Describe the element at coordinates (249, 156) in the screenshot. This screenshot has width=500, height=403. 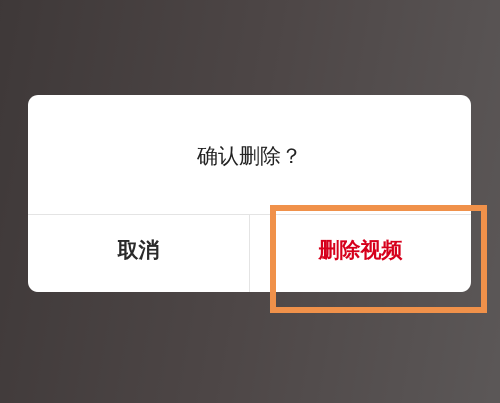
I see `dialog-title: 确认删除？` at that location.